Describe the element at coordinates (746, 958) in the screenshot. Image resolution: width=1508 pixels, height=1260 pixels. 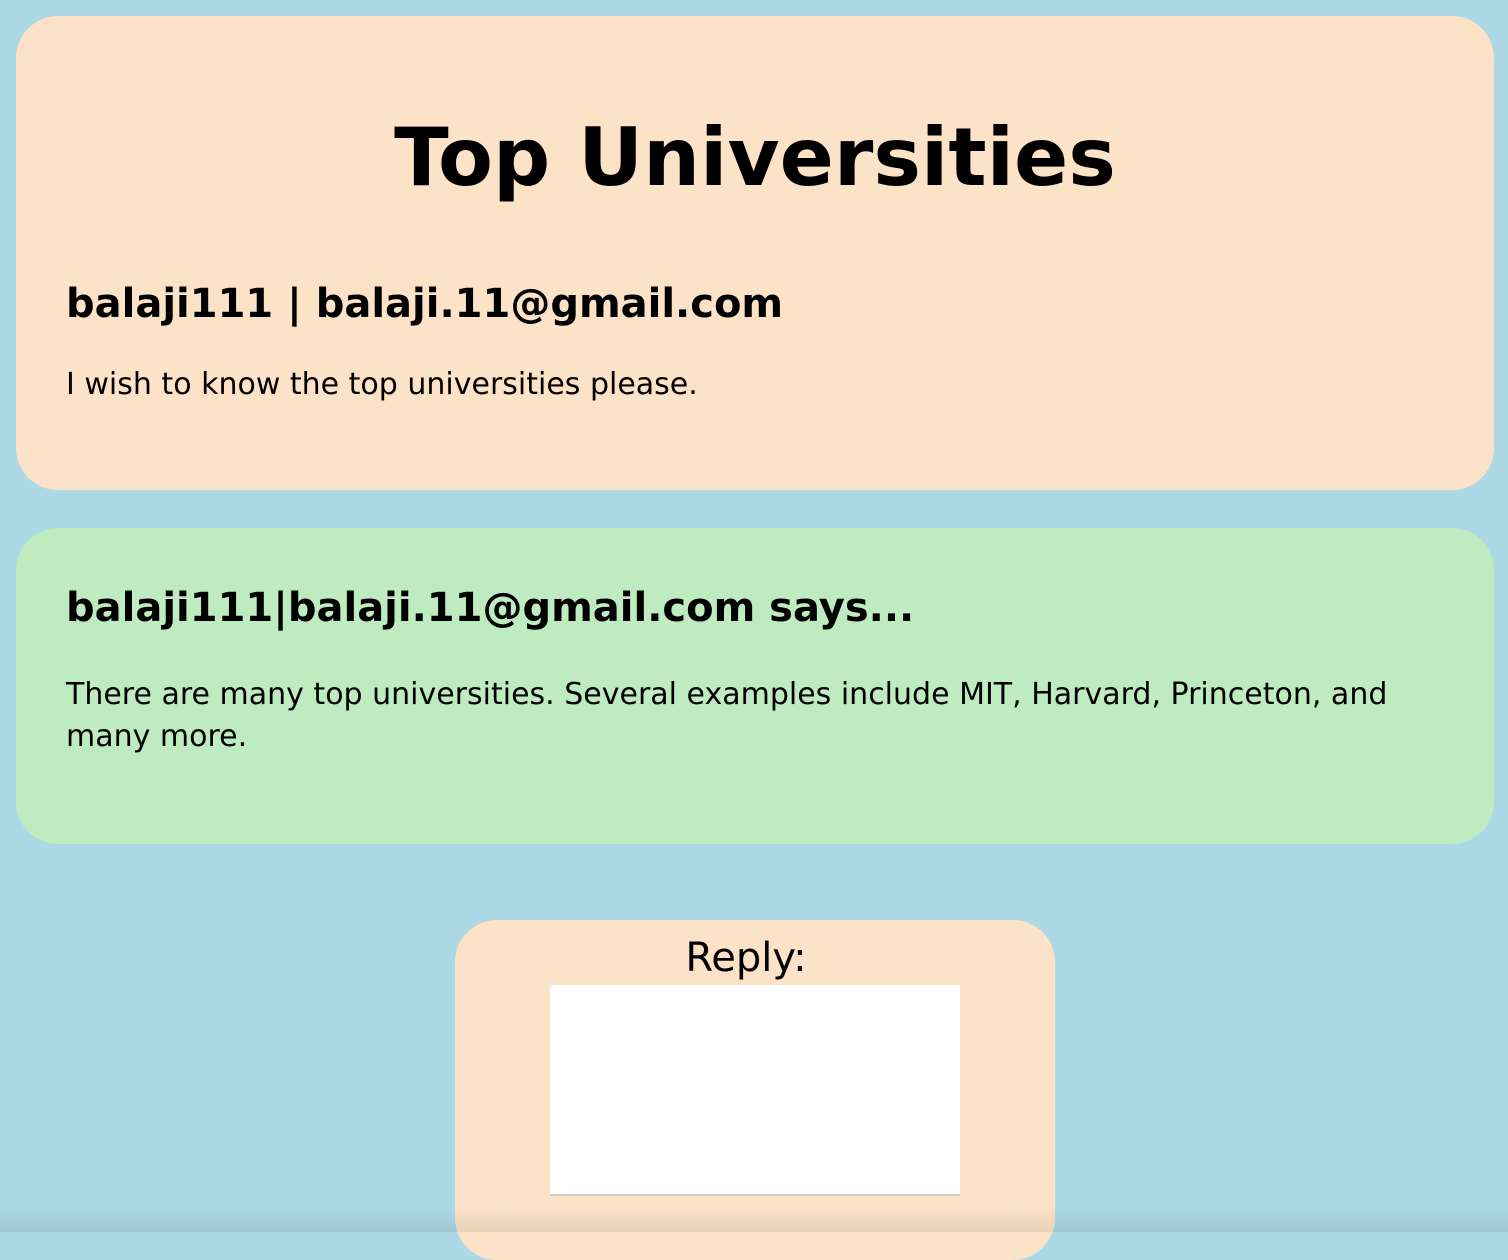
I see `reply-label: Reply:` at that location.